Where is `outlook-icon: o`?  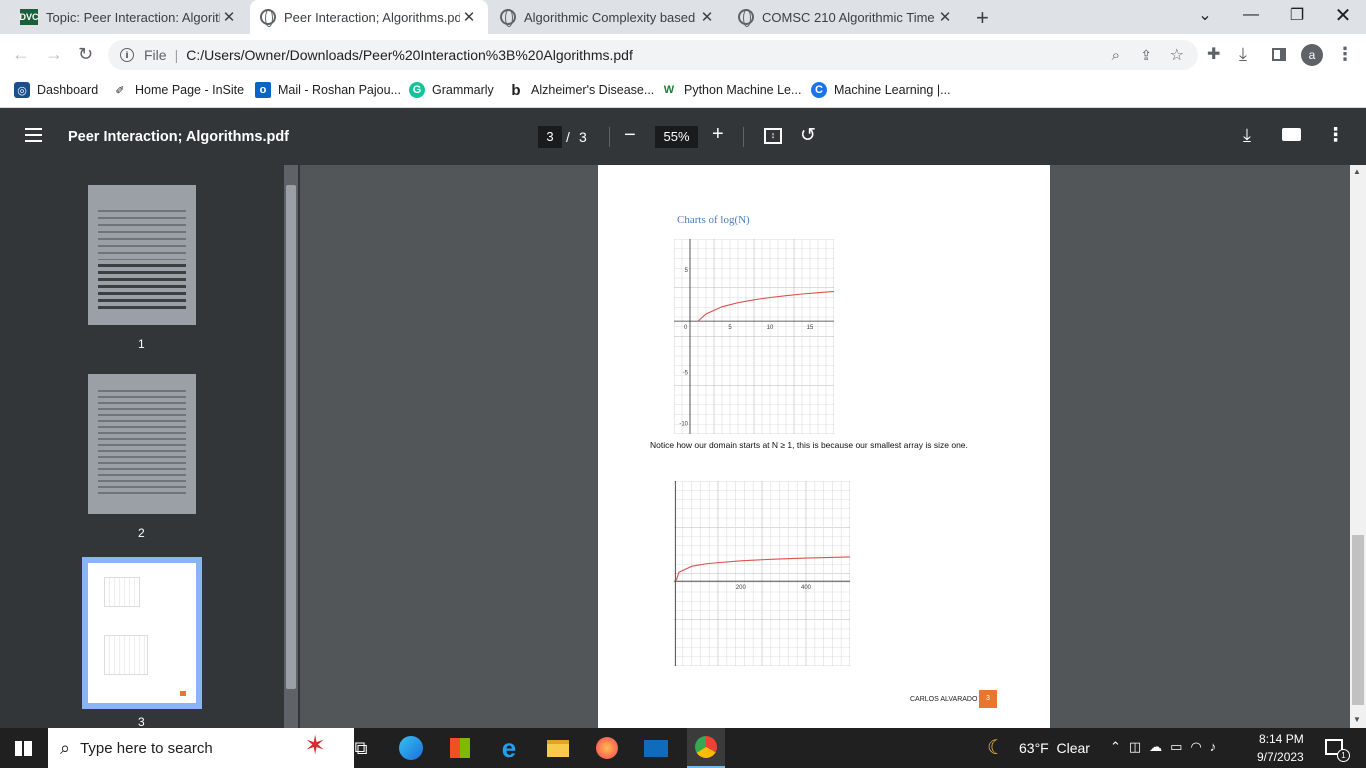
outlook-icon: o is located at coordinates (263, 90).